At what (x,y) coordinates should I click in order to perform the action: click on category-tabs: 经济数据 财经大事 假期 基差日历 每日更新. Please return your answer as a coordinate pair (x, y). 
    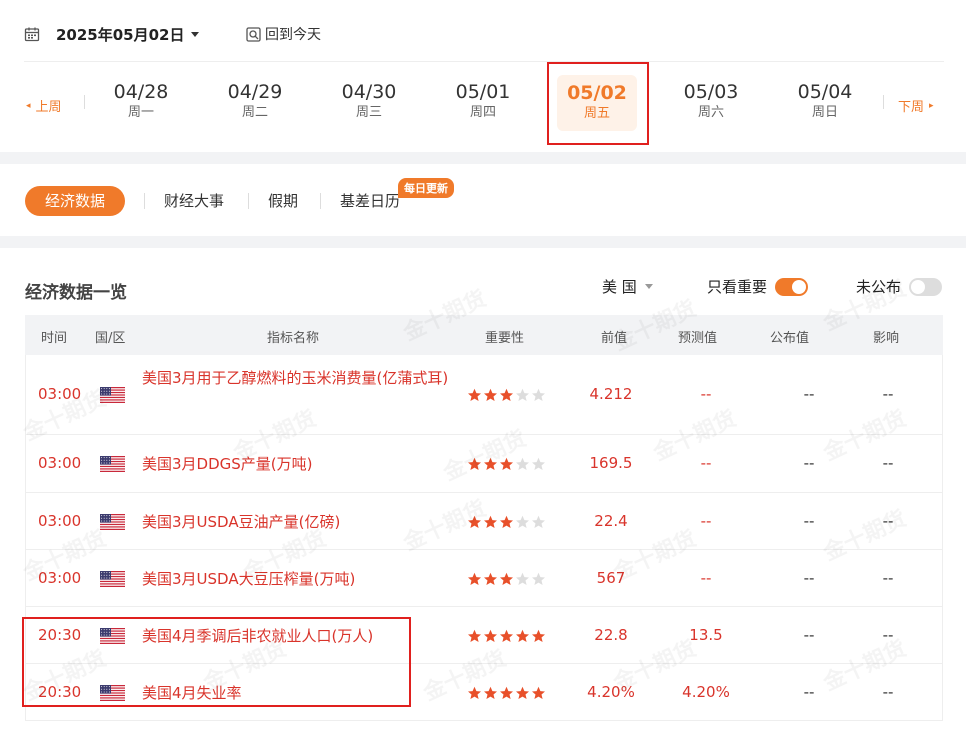
    Looking at the image, I should click on (483, 200).